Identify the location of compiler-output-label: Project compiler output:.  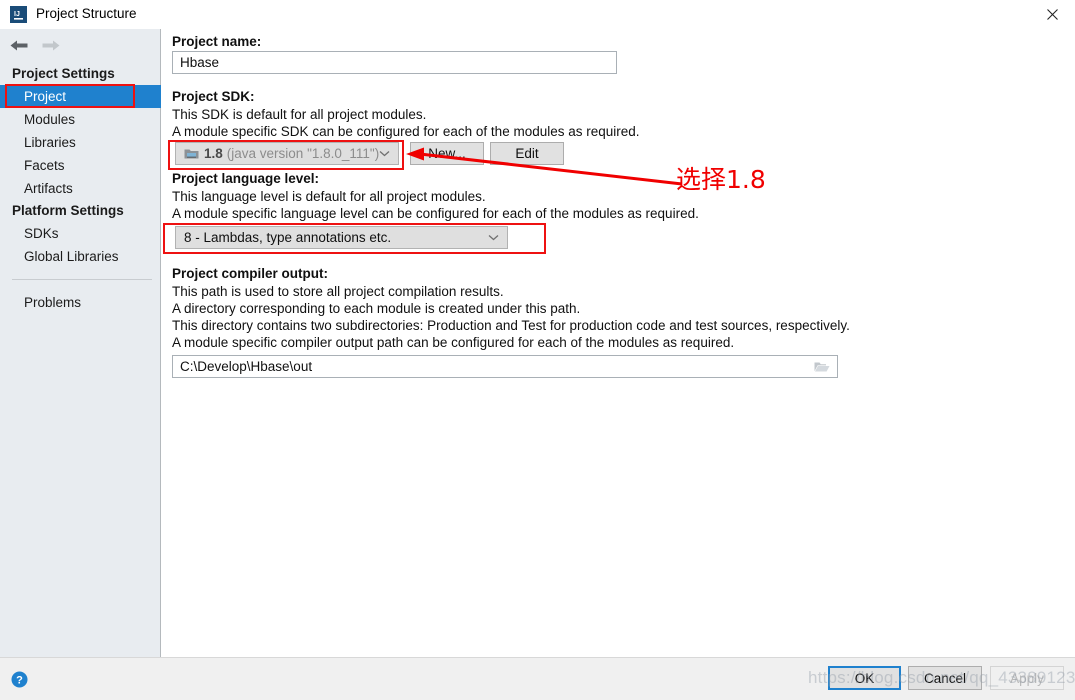
(250, 273).